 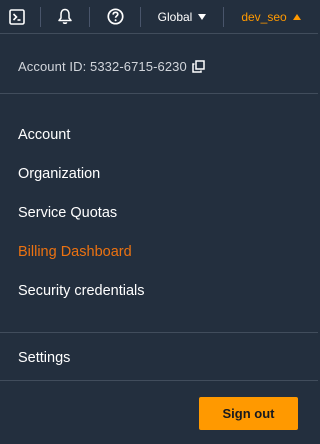 I want to click on menu-item-account: Account, so click(x=44, y=135).